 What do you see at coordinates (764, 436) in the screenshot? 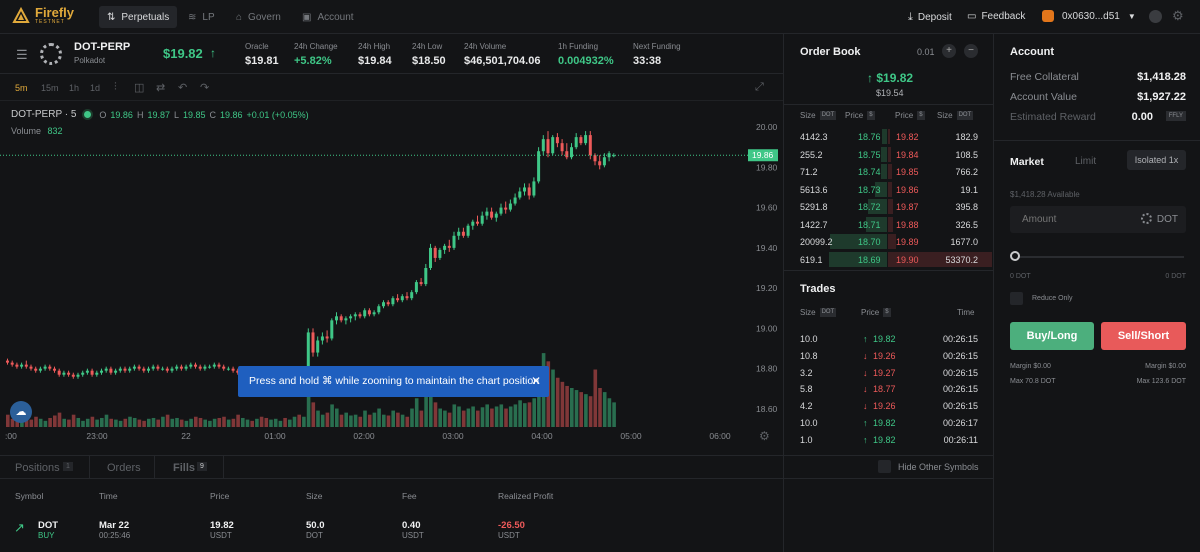
I see `settings-icon: ⚙` at bounding box center [764, 436].